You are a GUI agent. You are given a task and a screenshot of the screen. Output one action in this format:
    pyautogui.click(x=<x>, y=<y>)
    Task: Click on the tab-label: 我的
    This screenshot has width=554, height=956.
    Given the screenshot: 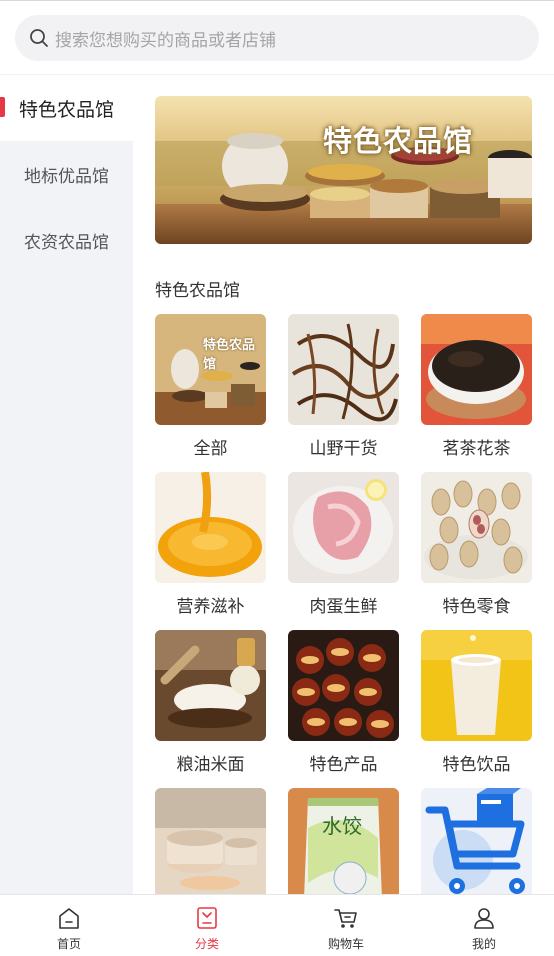 What is the action you would take?
    pyautogui.click(x=483, y=944)
    